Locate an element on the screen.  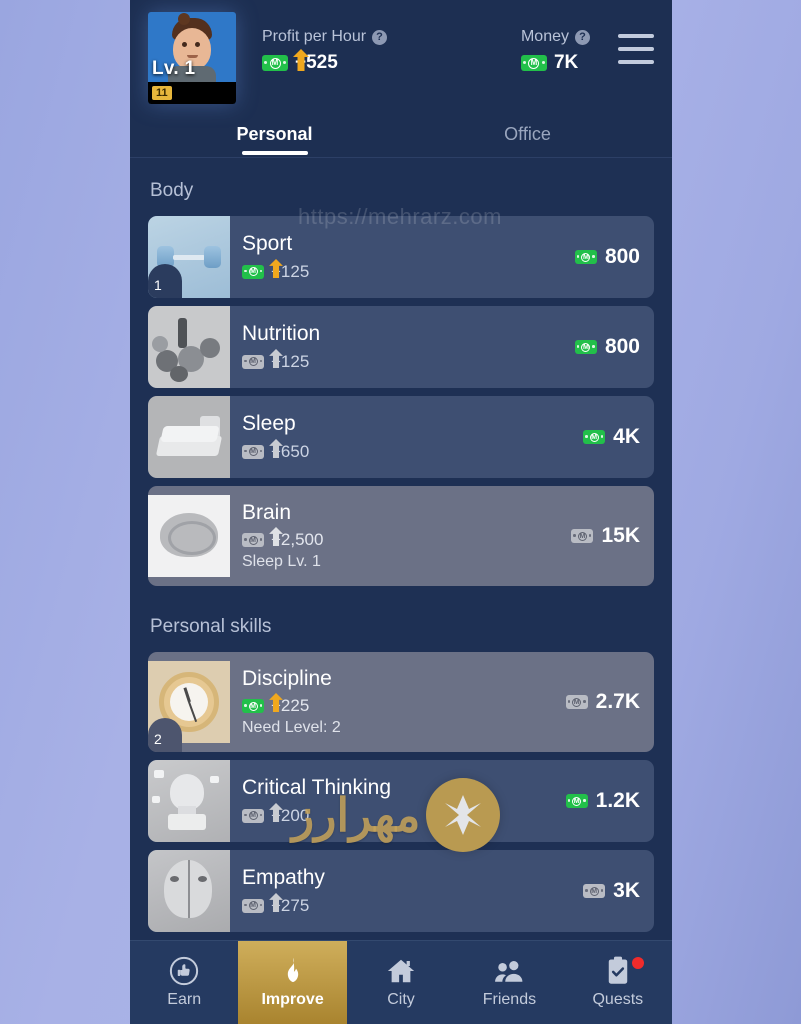
upgrade-price-value: 2.7K is located at coordinates (617, 701).